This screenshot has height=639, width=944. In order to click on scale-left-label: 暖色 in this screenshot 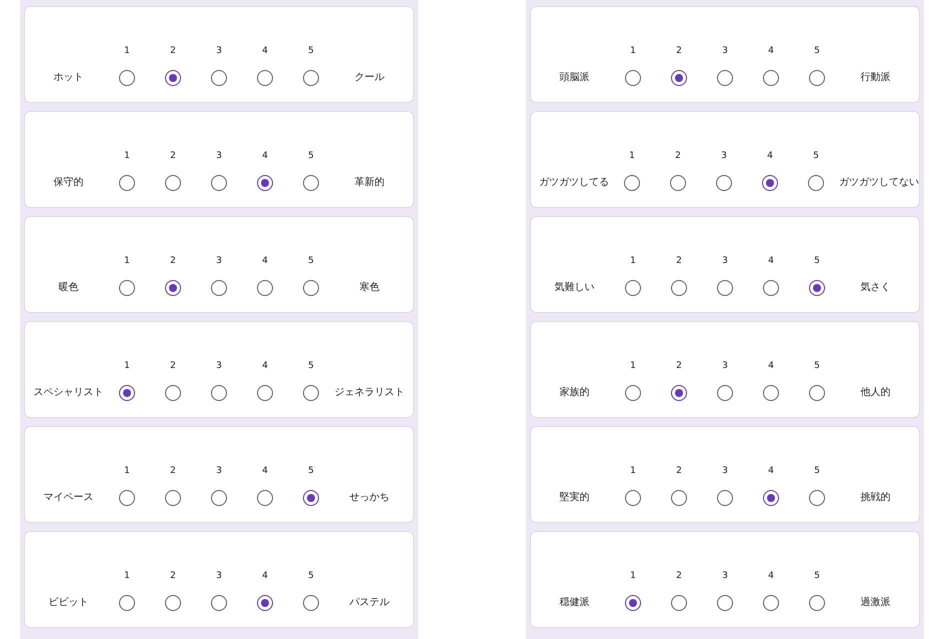, I will do `click(68, 287)`.